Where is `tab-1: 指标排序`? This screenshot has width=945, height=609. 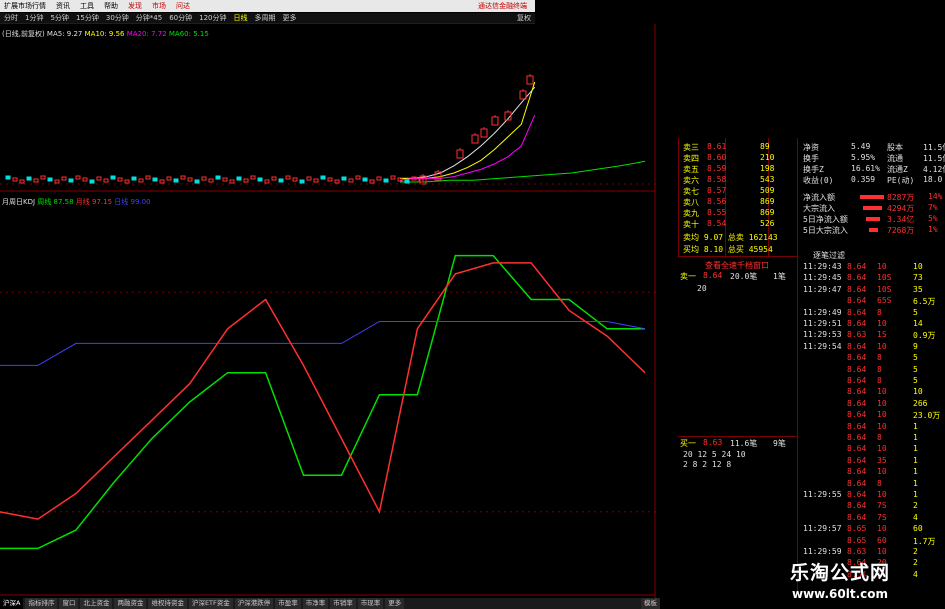 tab-1: 指标排序 is located at coordinates (41, 603).